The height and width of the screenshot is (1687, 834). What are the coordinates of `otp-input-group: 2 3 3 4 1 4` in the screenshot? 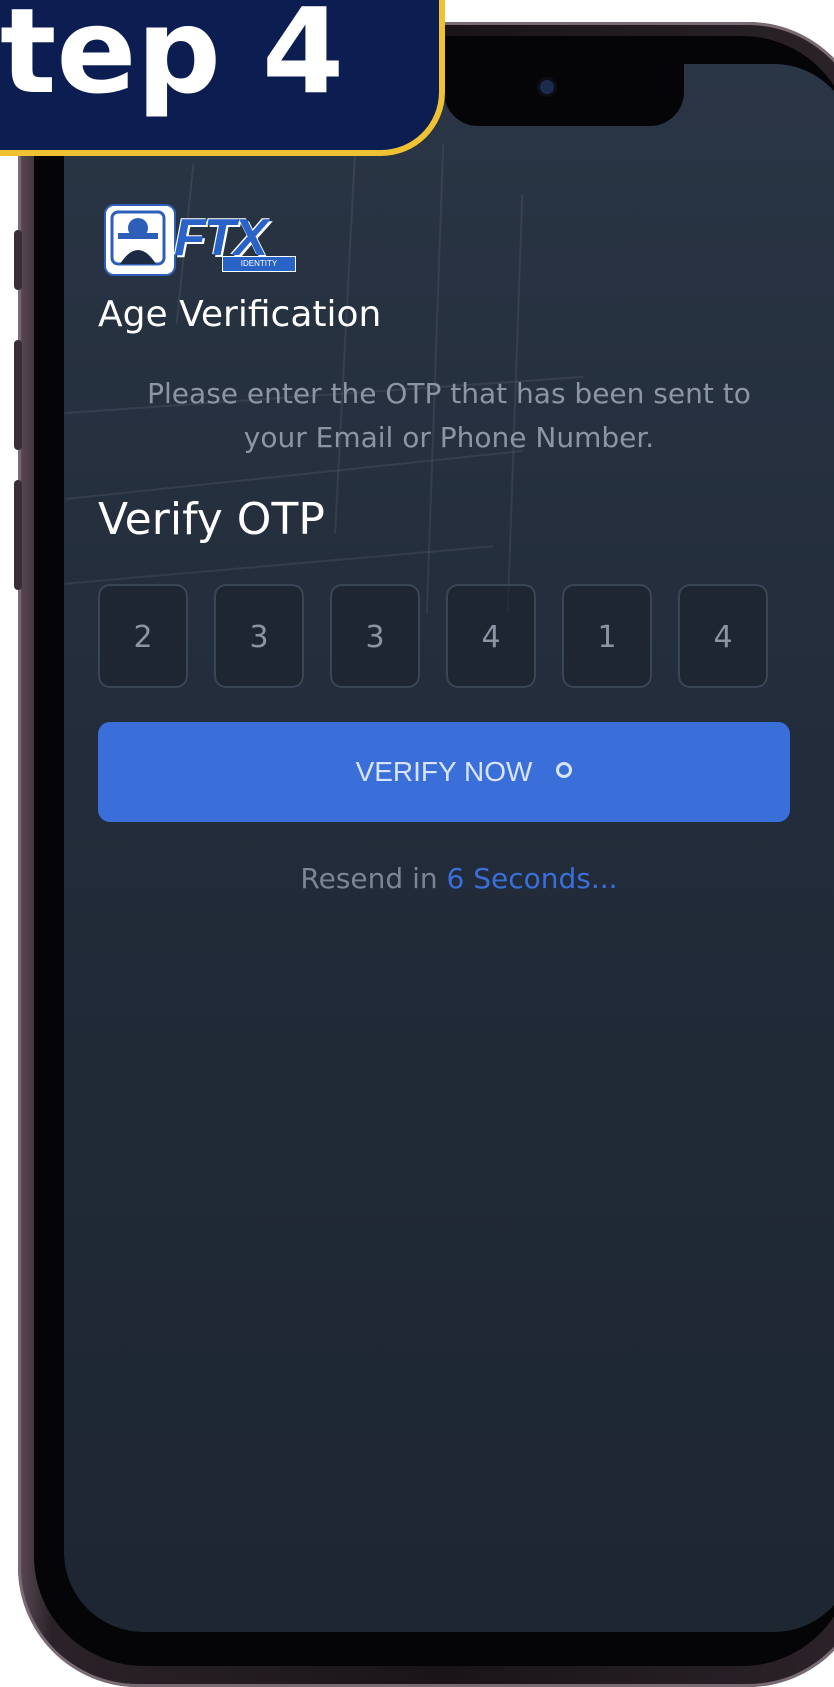 It's located at (444, 637).